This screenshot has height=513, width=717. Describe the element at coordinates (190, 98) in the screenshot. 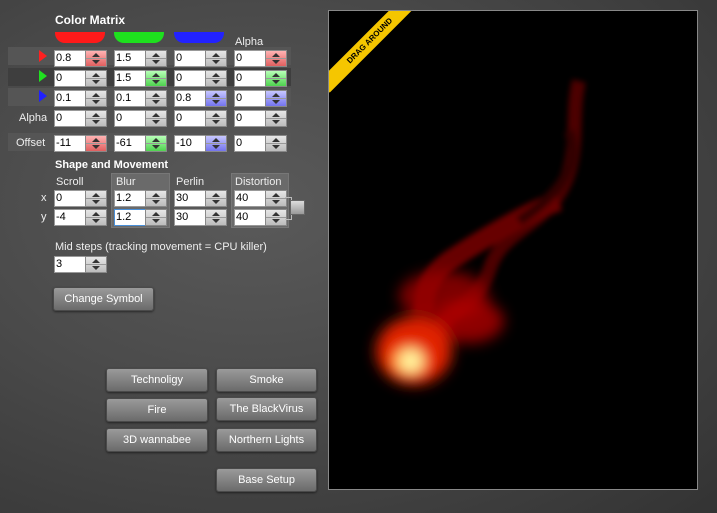

I see `matrix-bb-input: 0.8` at that location.